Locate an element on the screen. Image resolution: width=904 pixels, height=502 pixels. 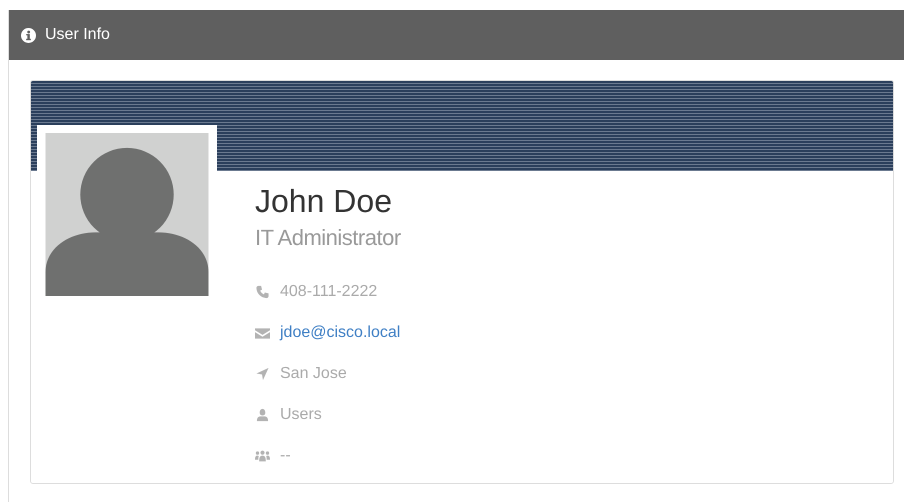
detail-text: 408-111-2222 is located at coordinates (329, 291).